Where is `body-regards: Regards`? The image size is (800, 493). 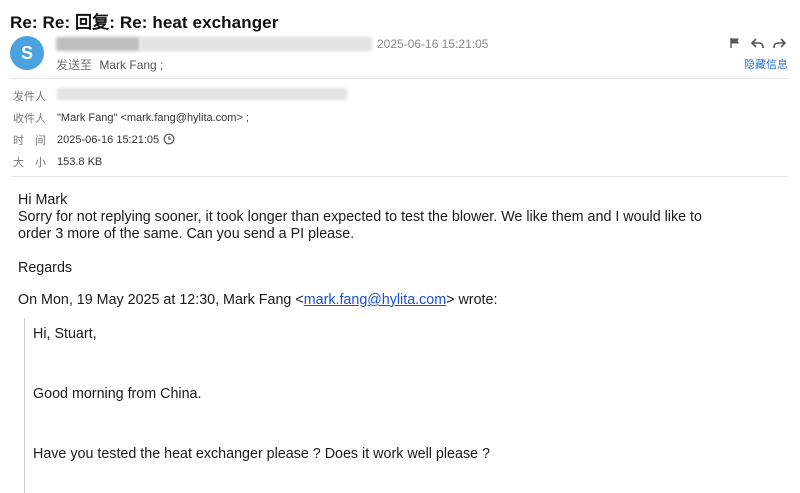
body-regards: Regards is located at coordinates (45, 268).